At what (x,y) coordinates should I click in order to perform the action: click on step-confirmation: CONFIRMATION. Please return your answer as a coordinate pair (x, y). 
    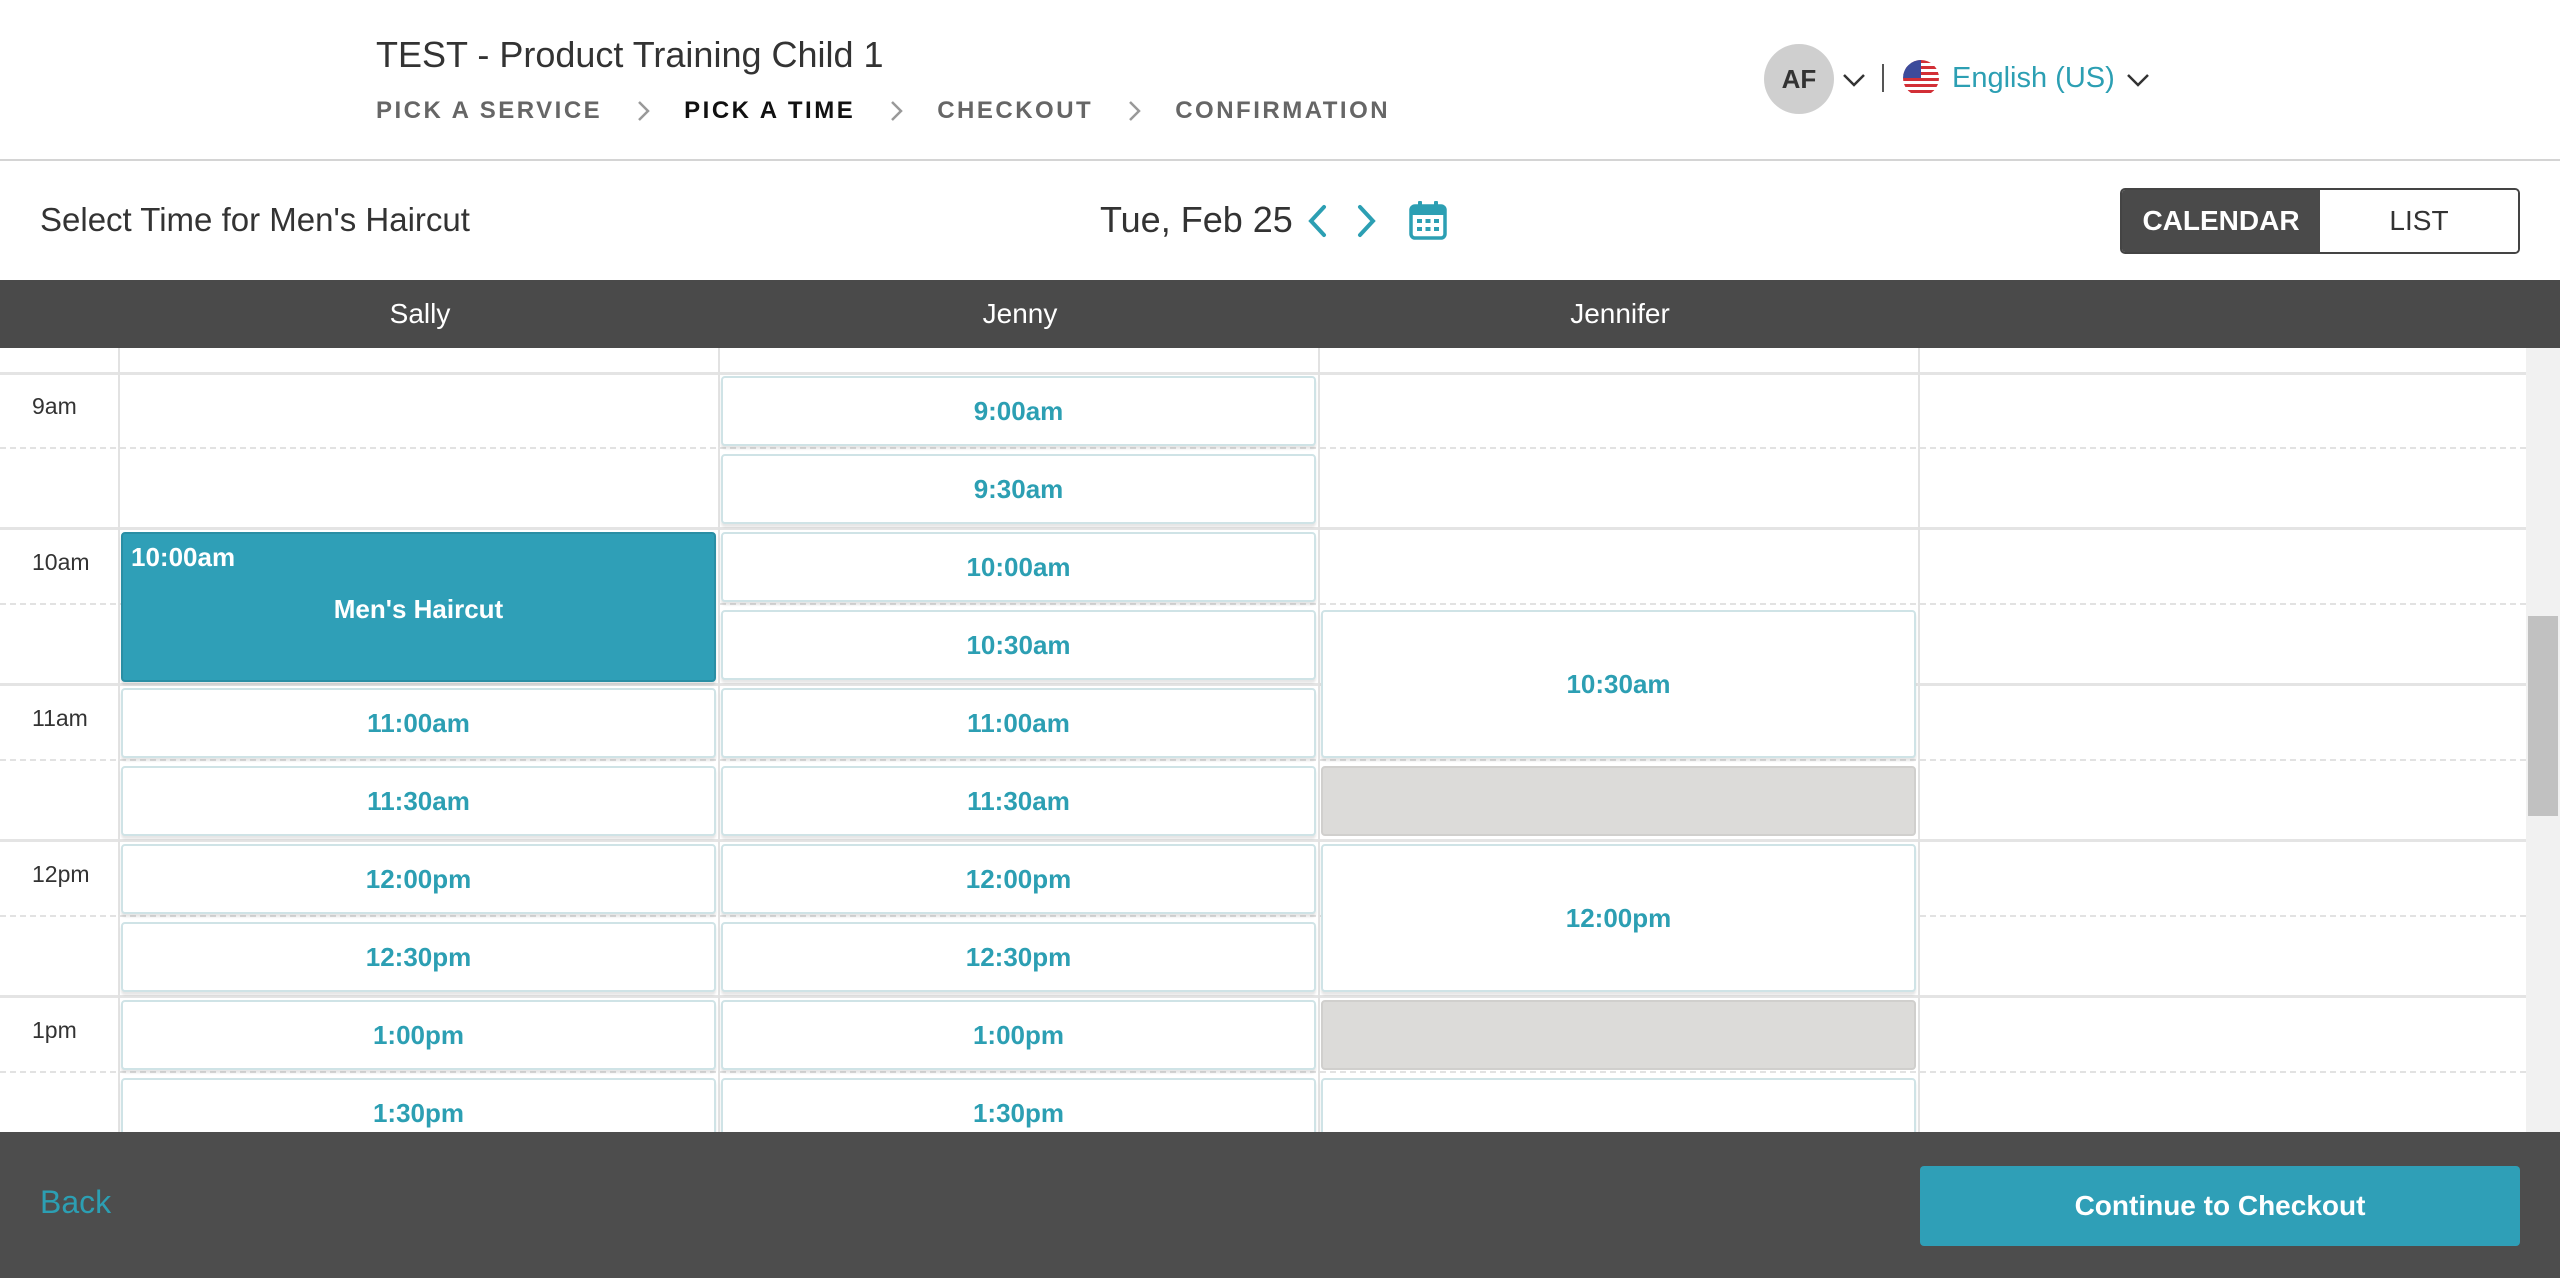
    Looking at the image, I should click on (1283, 110).